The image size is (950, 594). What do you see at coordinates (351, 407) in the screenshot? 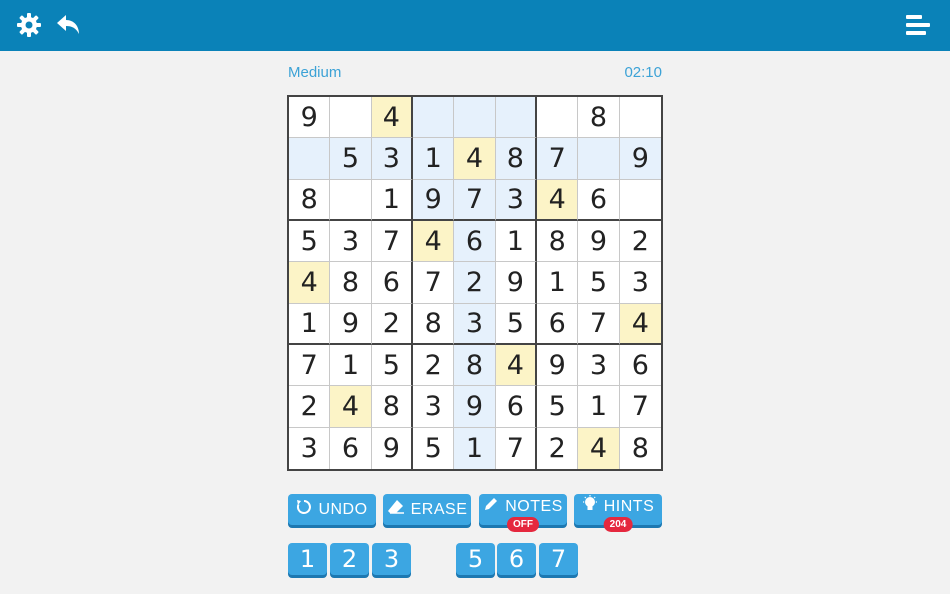
I see `board-cell-r8-c2: 4` at bounding box center [351, 407].